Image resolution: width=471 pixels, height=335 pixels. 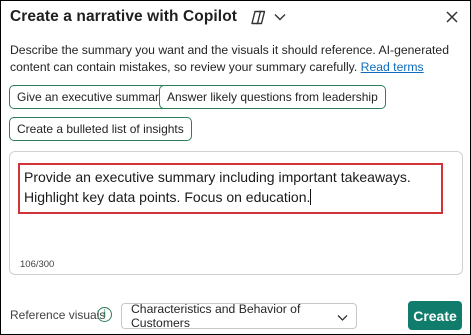 What do you see at coordinates (100, 129) in the screenshot?
I see `suggestion-bulleted-insights: Create a bulleted list of insights` at bounding box center [100, 129].